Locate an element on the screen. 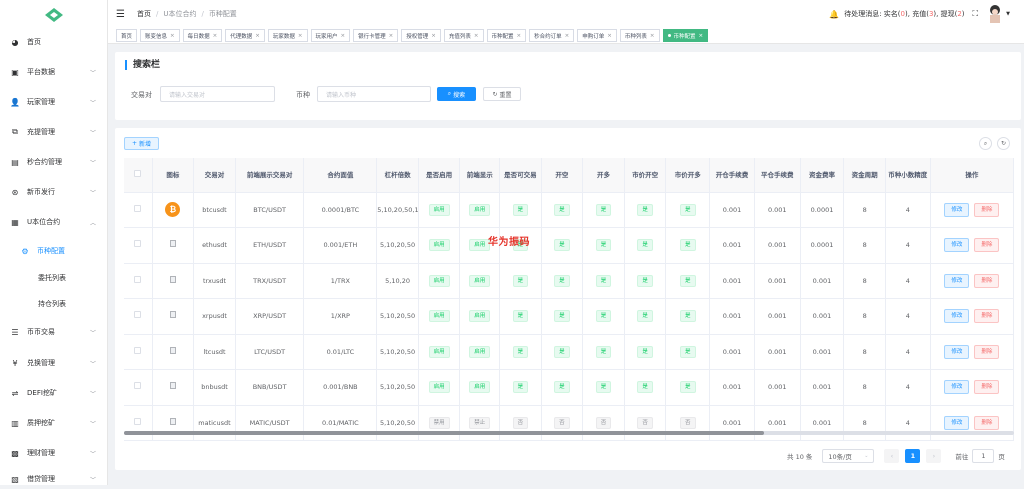  breadcrumb-home: 首页 is located at coordinates (144, 14).